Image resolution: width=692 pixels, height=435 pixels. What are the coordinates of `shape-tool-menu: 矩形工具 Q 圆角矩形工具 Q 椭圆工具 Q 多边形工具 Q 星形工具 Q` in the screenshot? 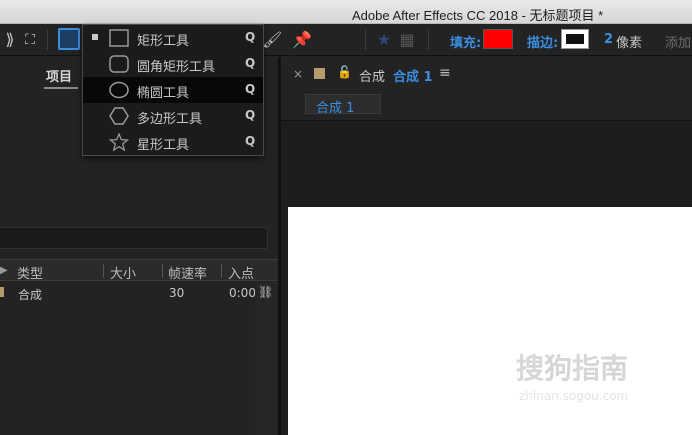 It's located at (173, 90).